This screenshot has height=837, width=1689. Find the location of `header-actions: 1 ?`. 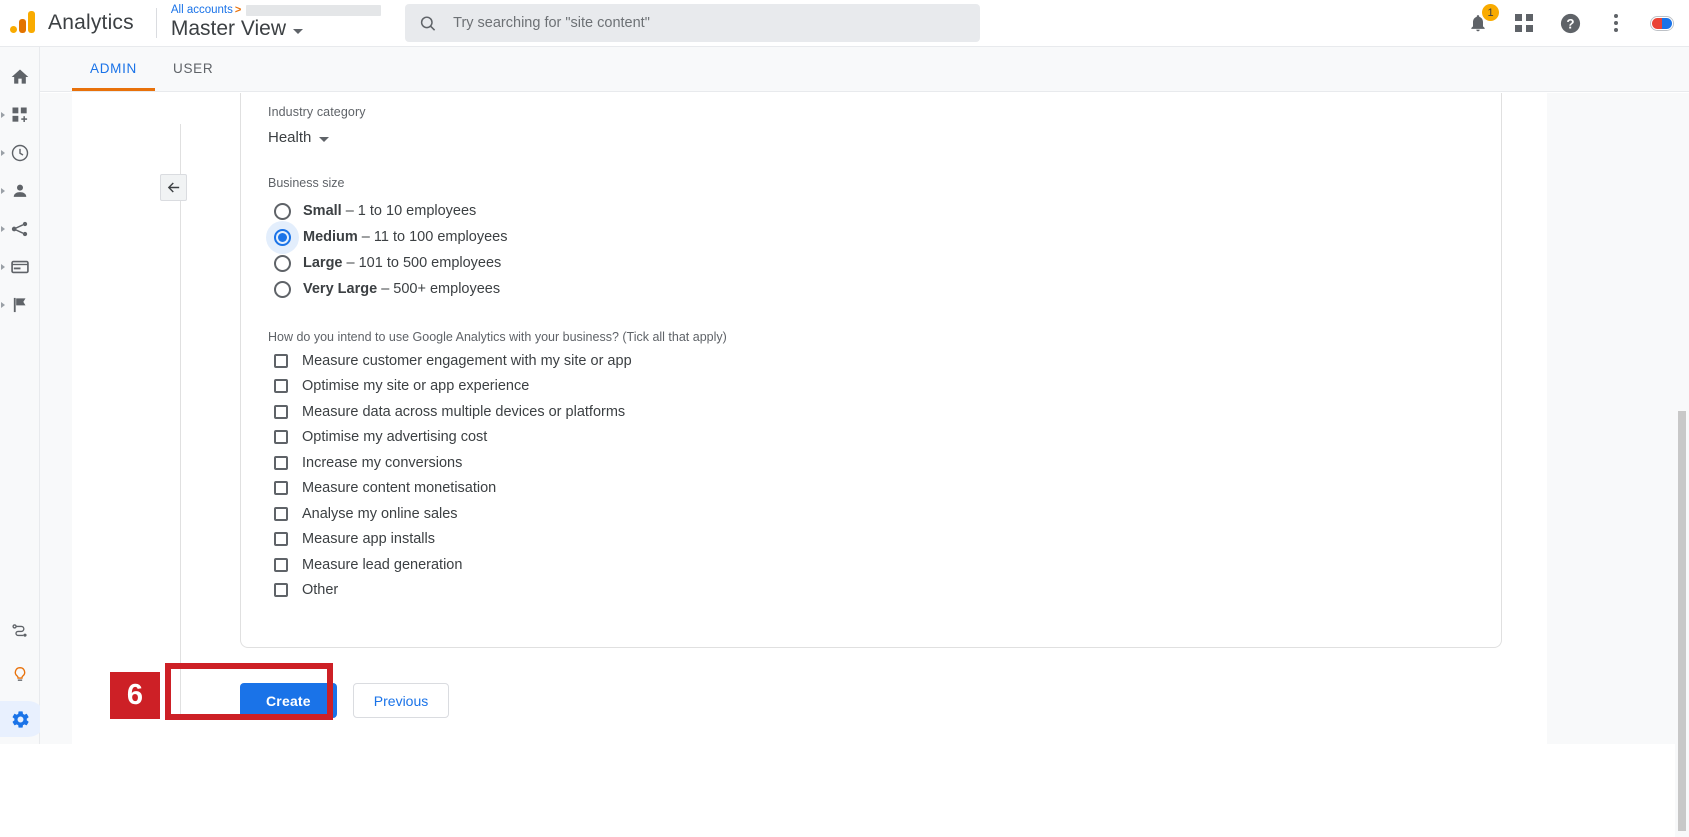

header-actions: 1 ? is located at coordinates (1577, 20).